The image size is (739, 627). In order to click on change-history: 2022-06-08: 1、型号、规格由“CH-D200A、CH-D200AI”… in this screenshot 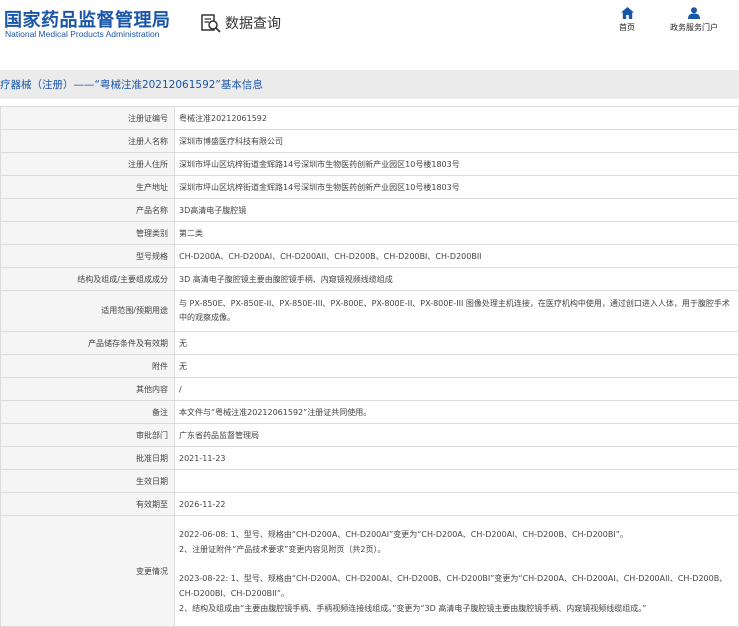, I will do `click(456, 571)`.